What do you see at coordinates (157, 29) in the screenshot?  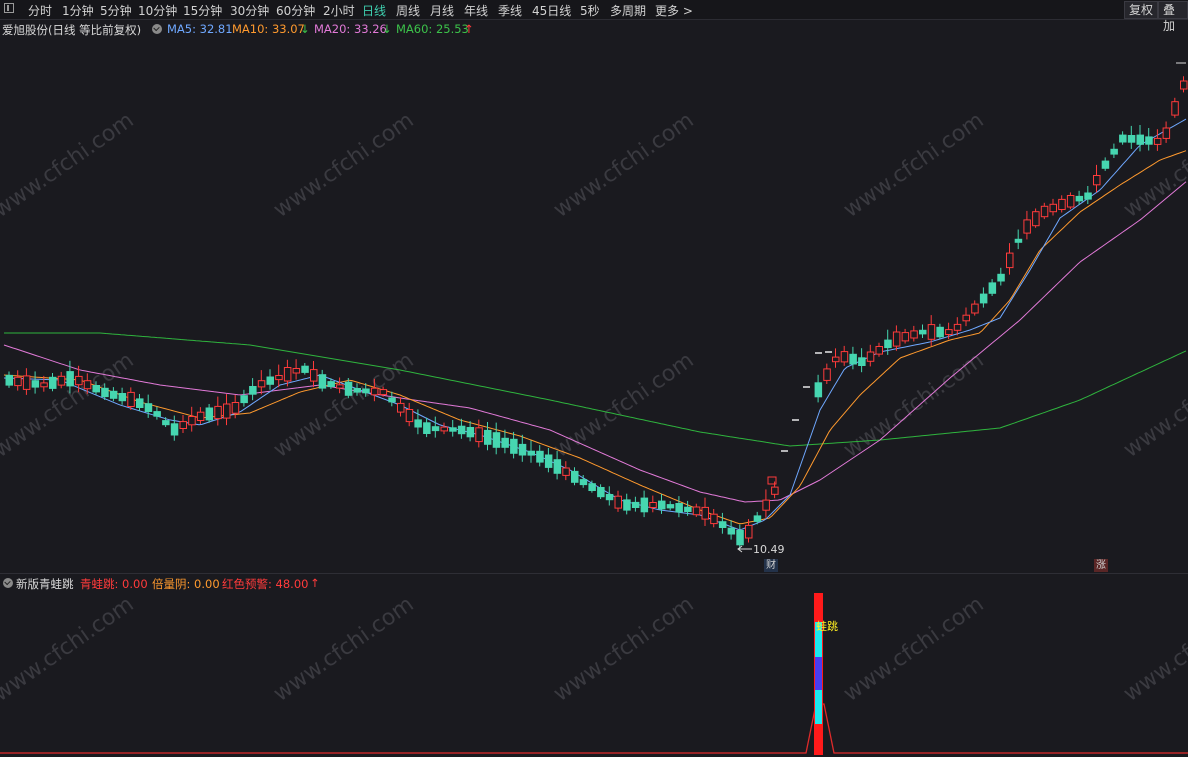 I see `settings-toggle-icon` at bounding box center [157, 29].